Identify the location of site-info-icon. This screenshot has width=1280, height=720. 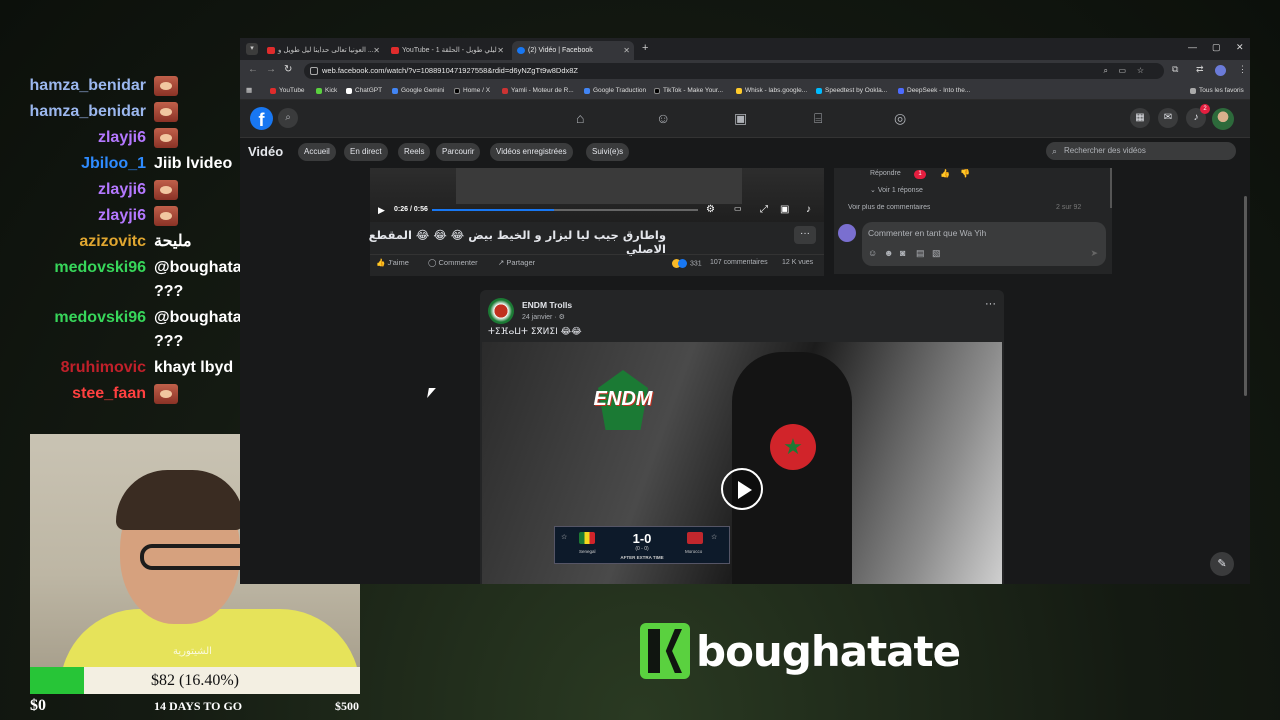
(314, 71).